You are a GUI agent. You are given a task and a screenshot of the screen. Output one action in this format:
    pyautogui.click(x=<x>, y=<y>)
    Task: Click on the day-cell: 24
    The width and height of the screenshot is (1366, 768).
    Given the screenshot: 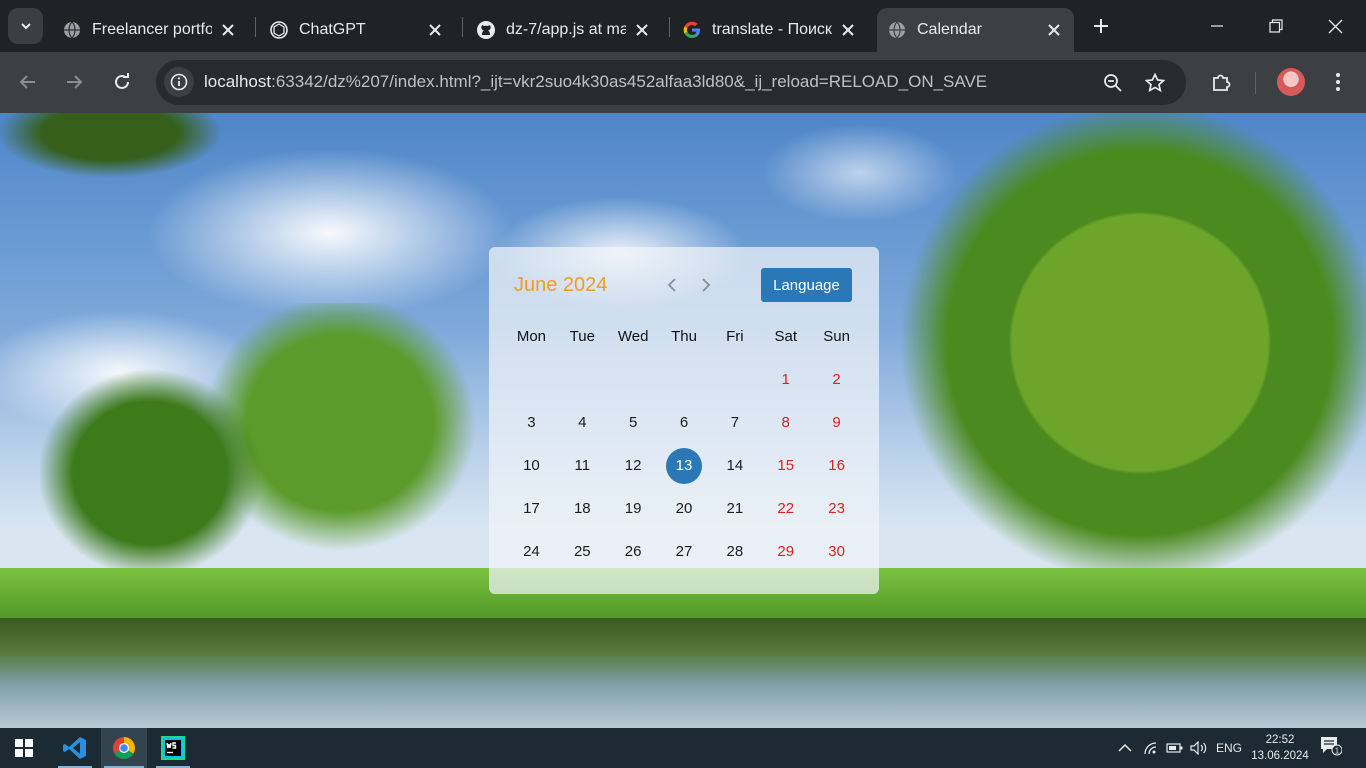 What is the action you would take?
    pyautogui.click(x=531, y=551)
    